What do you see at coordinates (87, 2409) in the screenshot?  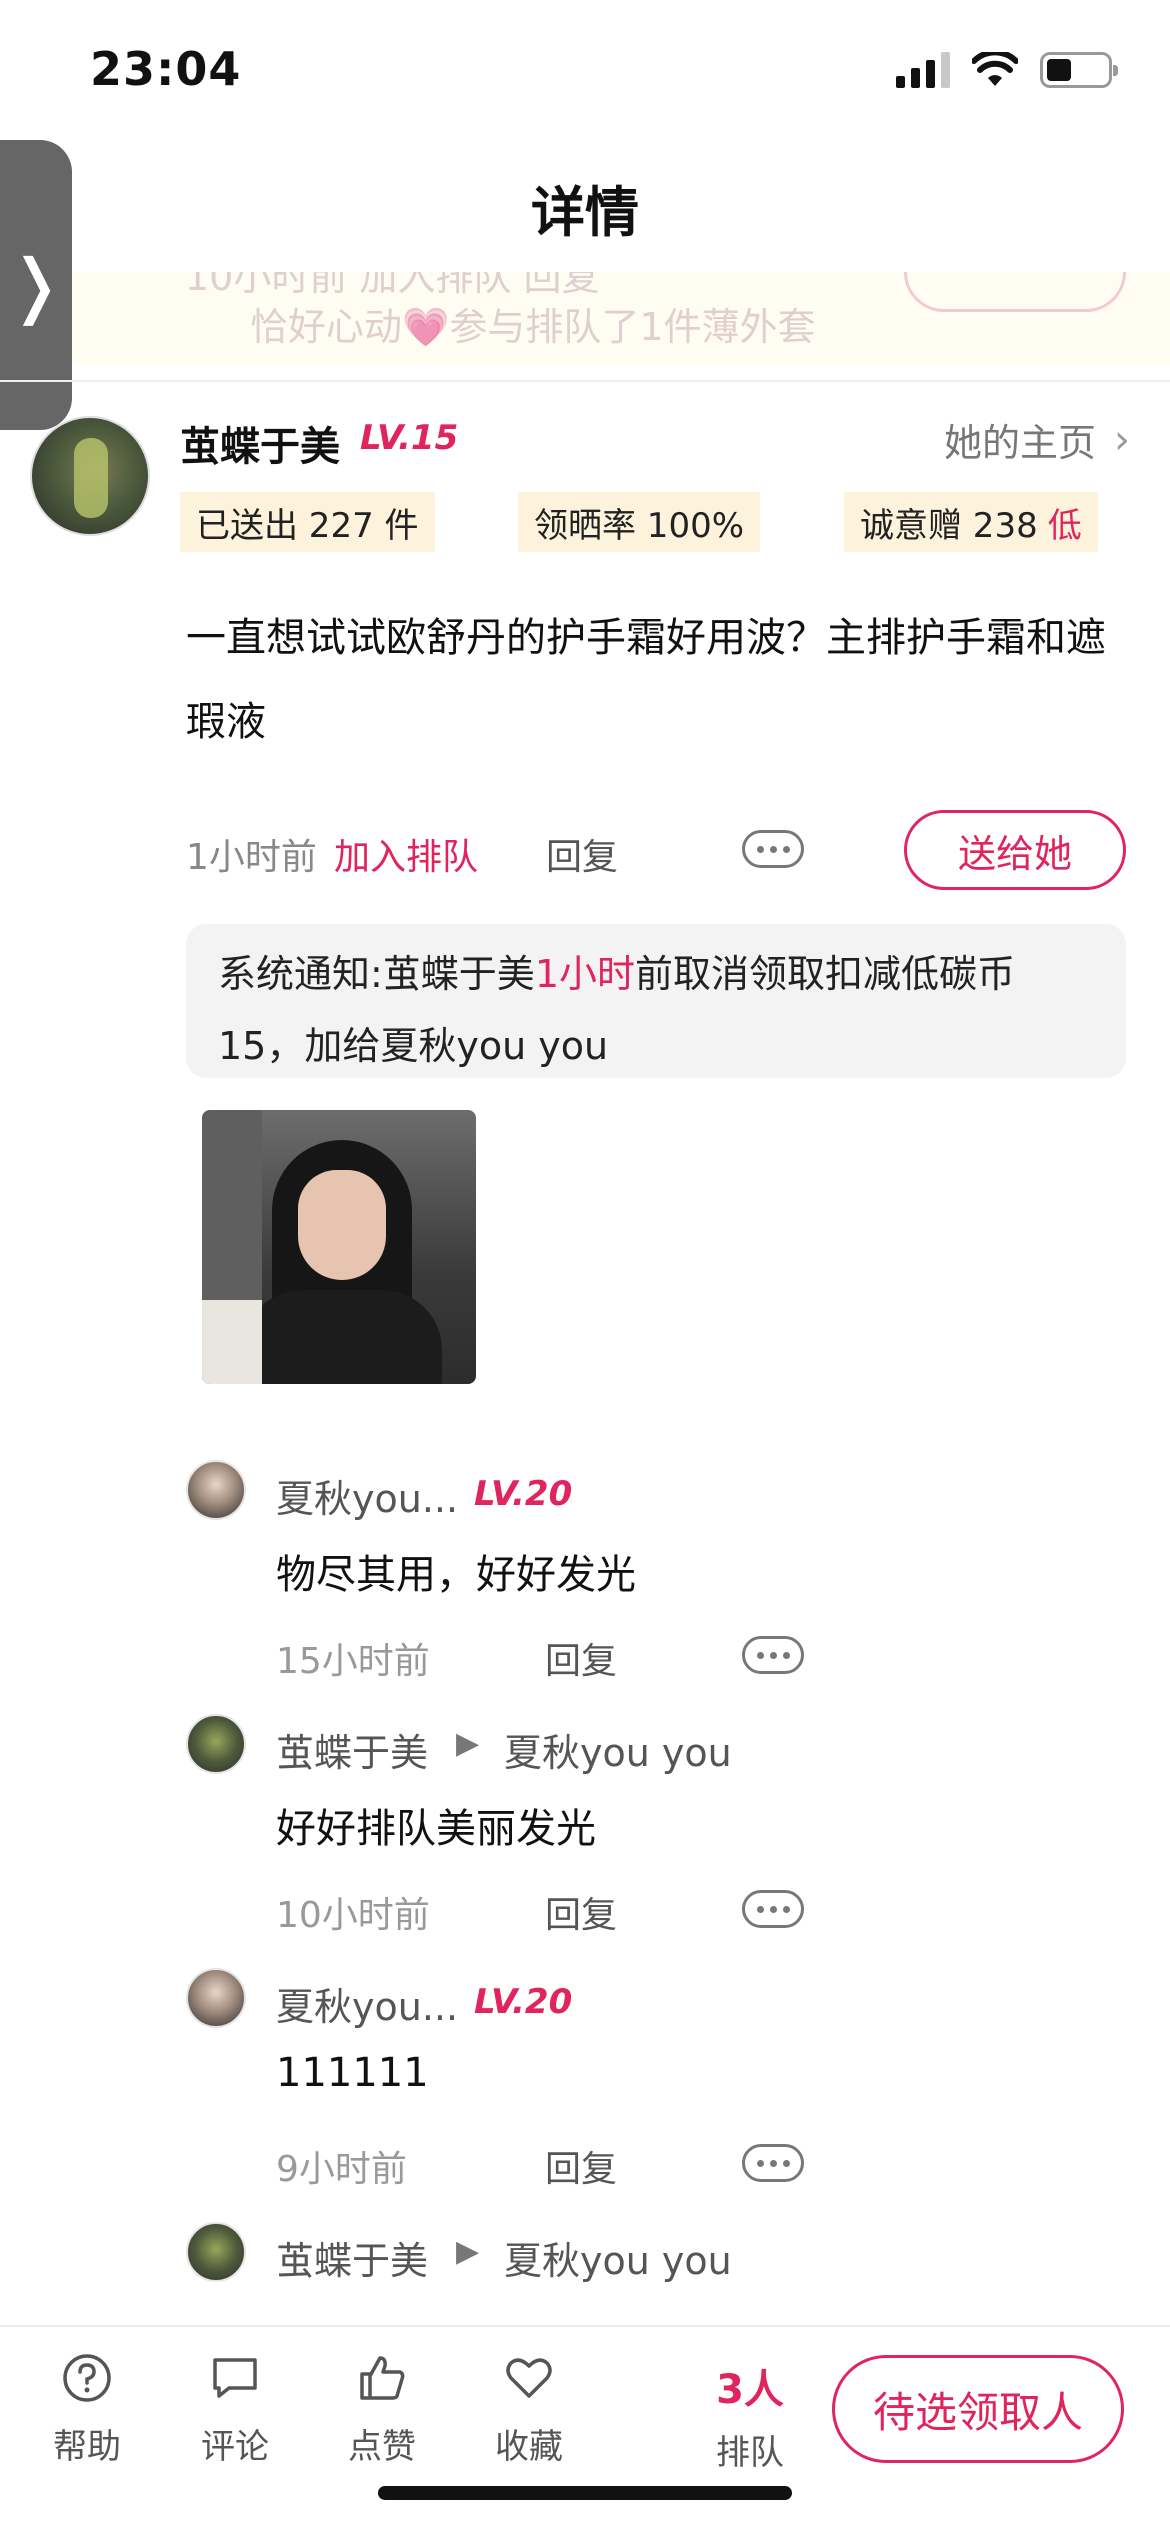 I see `tab-help: 帮助` at bounding box center [87, 2409].